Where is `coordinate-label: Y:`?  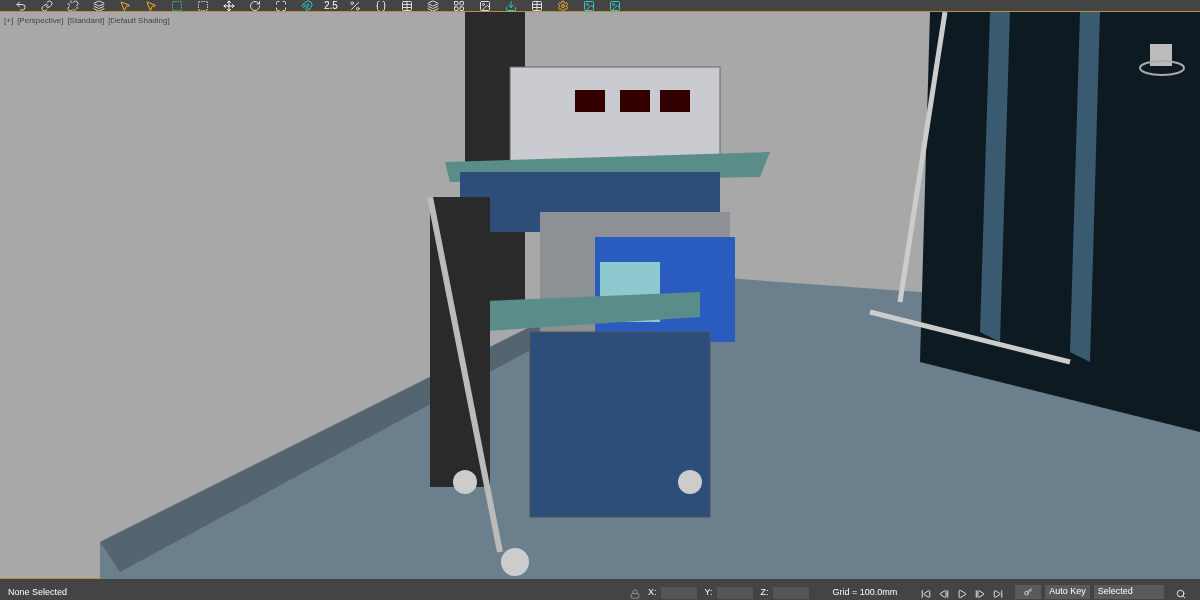 coordinate-label: Y: is located at coordinates (708, 592).